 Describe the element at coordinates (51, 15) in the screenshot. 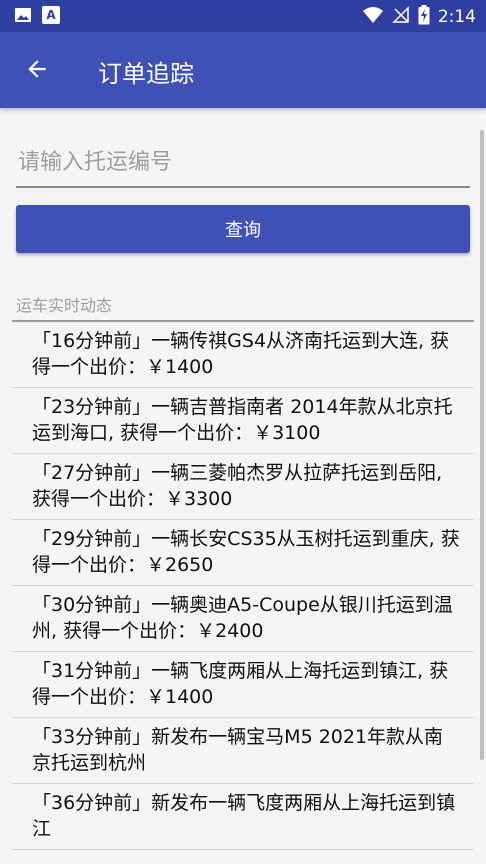

I see `a-letter-icon: A` at that location.